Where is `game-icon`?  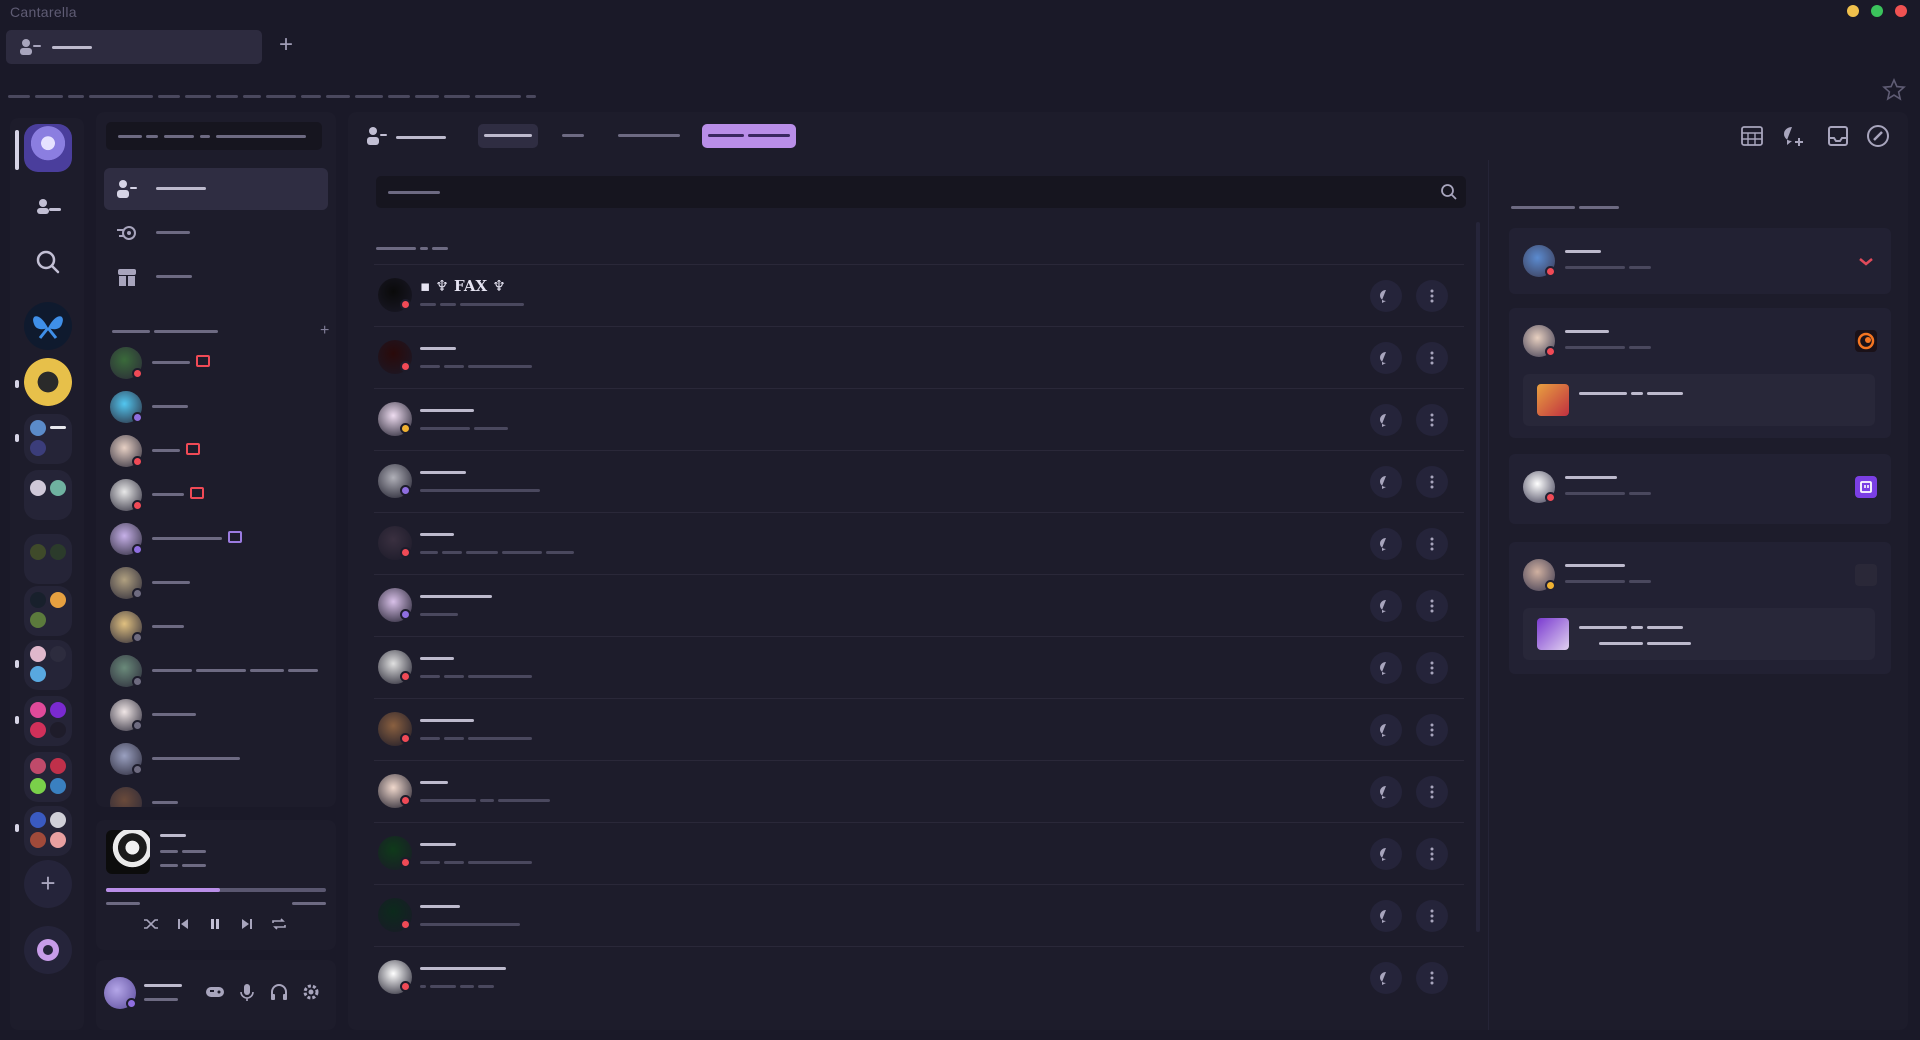
game-icon is located at coordinates (215, 992).